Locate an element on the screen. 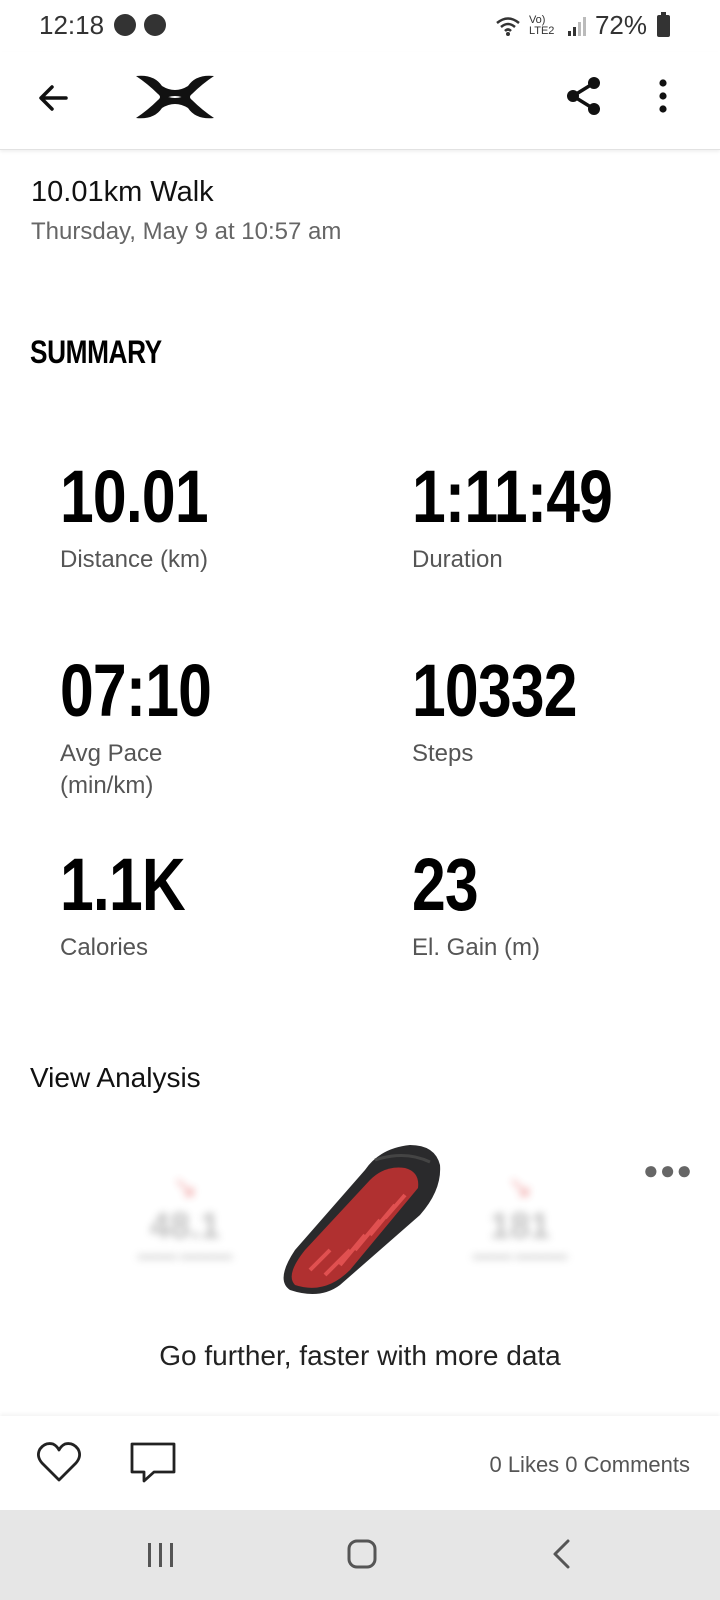  wifi-icon is located at coordinates (508, 26).